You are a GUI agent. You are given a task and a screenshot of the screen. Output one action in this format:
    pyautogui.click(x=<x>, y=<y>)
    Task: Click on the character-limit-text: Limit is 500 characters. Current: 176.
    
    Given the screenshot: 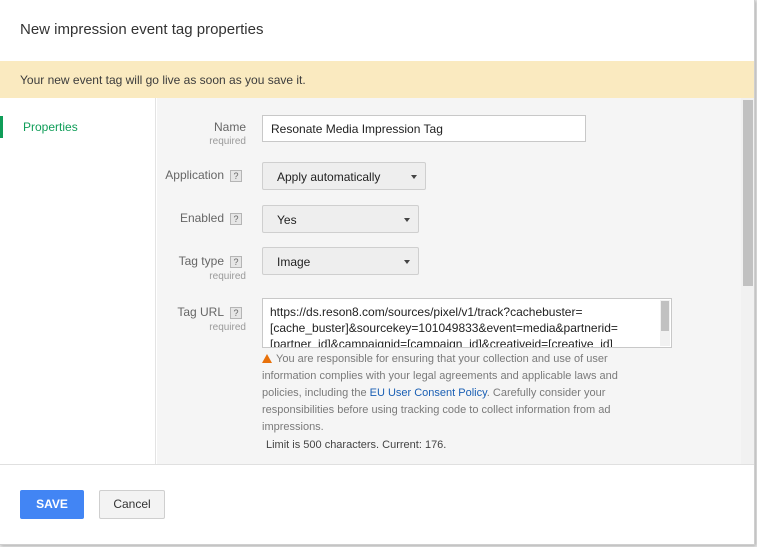 What is the action you would take?
    pyautogui.click(x=356, y=445)
    